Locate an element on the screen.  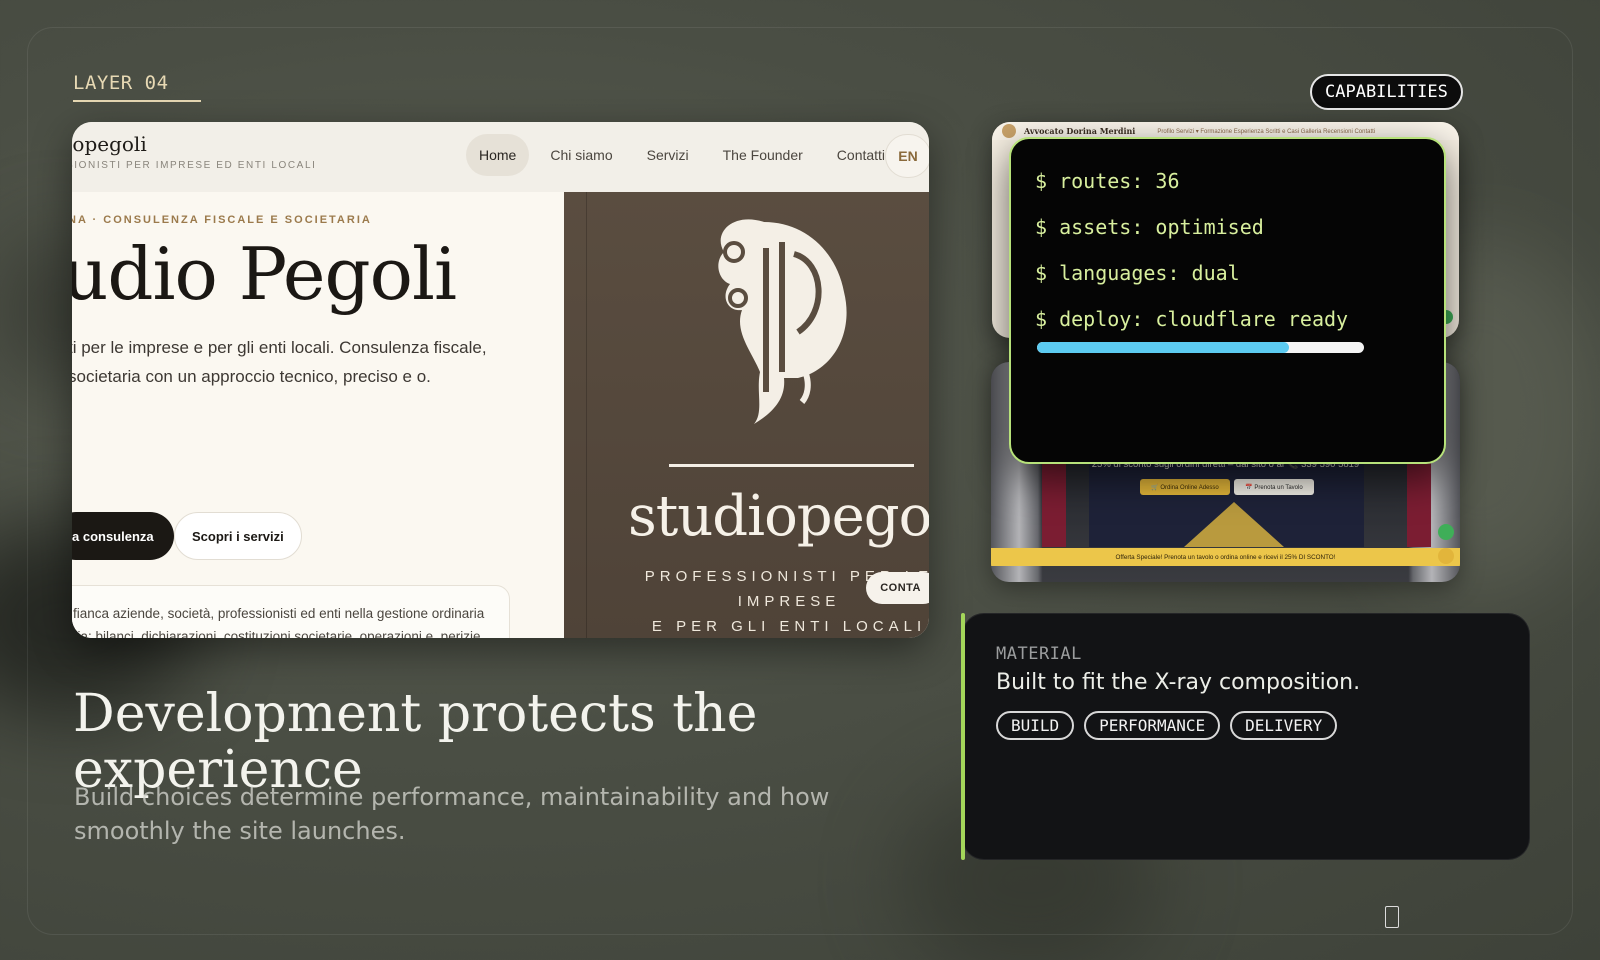
thumbnail-site-name: Avvocato Dorina Merdini is located at coordinates (1080, 131).